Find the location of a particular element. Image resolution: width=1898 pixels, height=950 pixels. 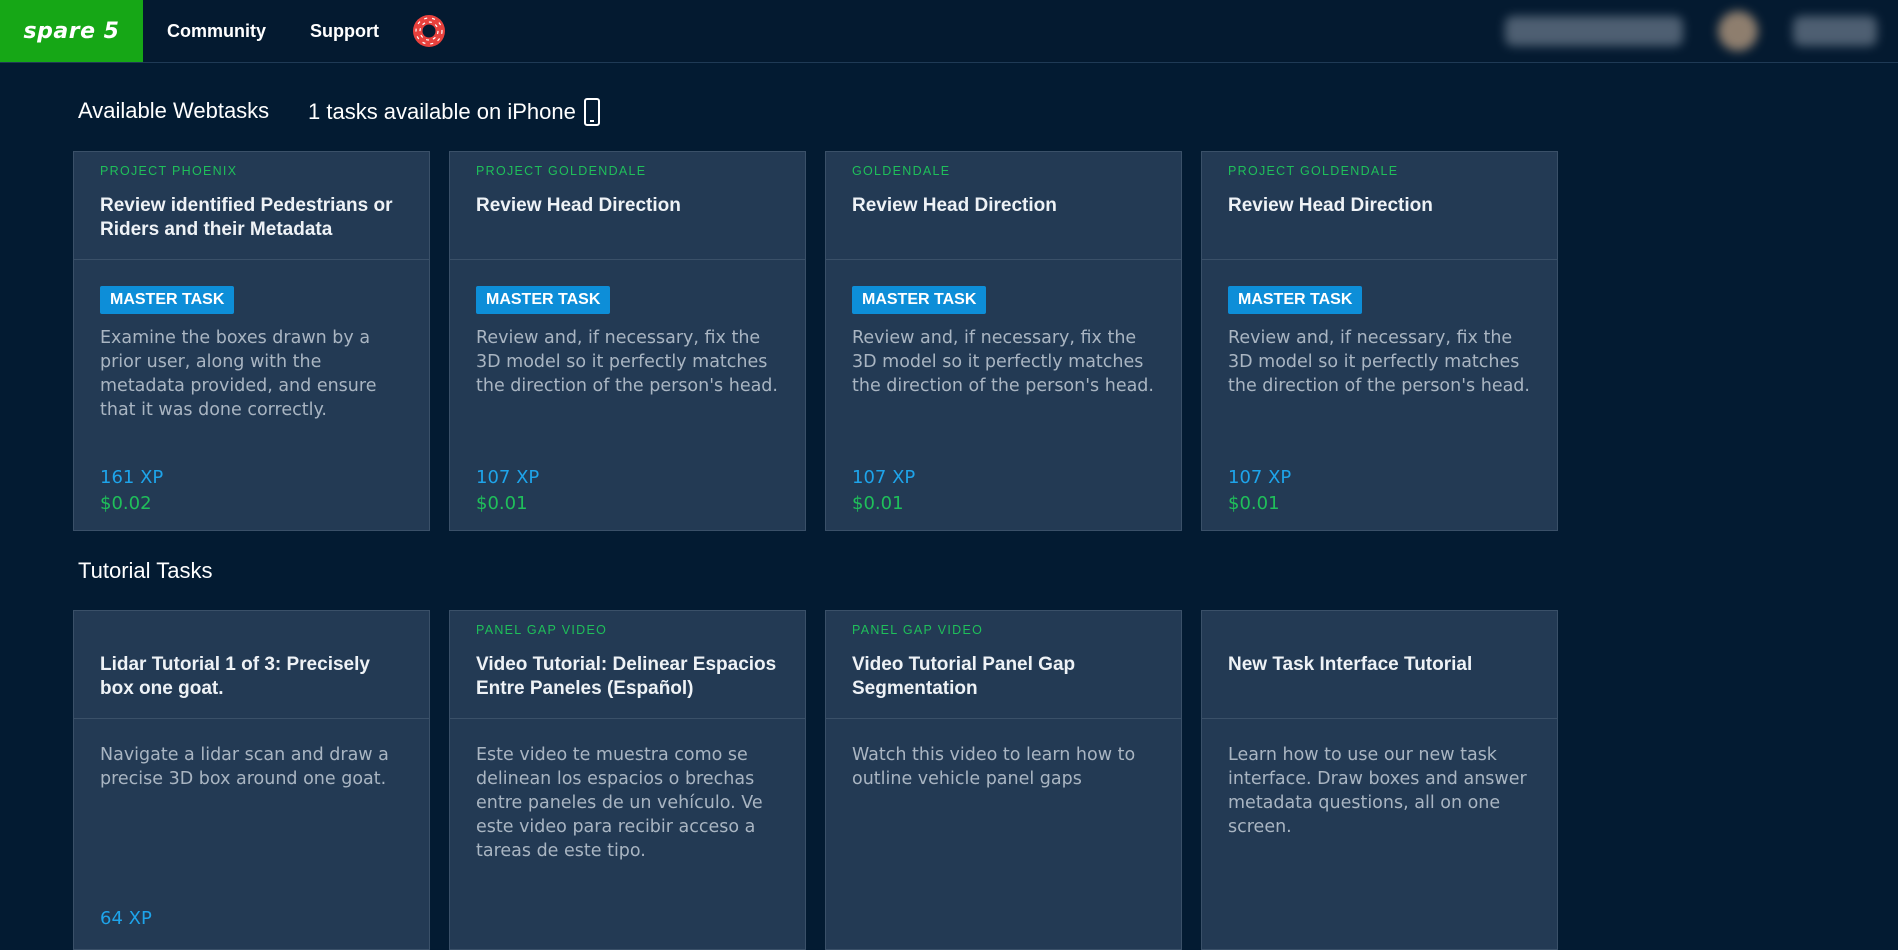

nav-community-link: Community is located at coordinates (216, 31).